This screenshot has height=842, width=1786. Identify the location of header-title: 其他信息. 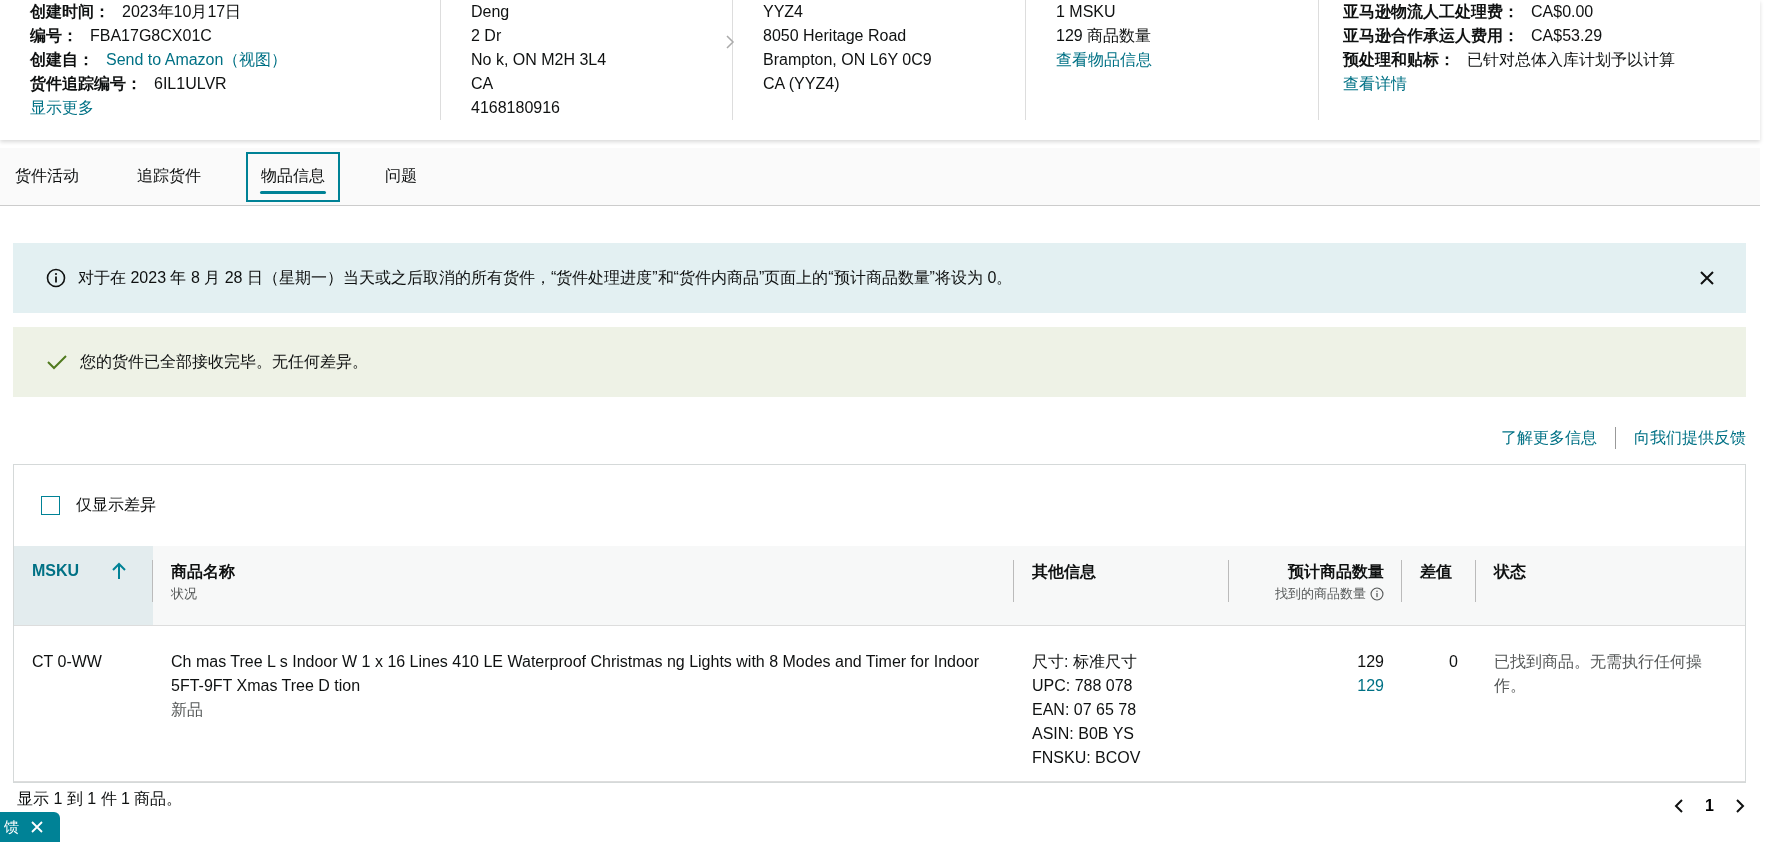
(1064, 572).